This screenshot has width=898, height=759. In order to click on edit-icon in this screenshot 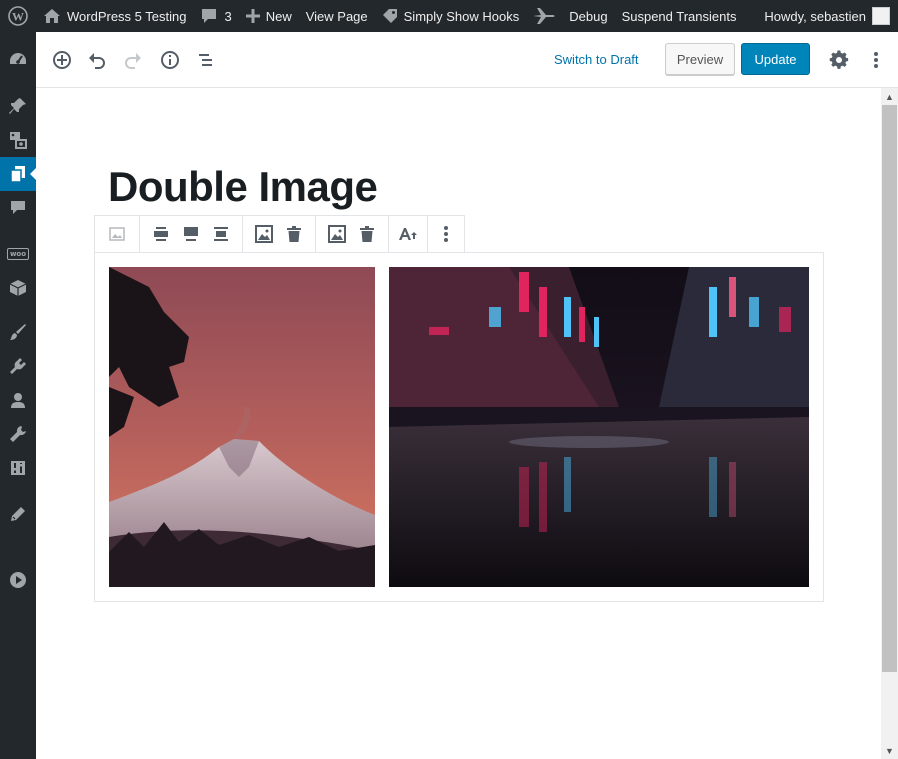, I will do `click(18, 514)`.